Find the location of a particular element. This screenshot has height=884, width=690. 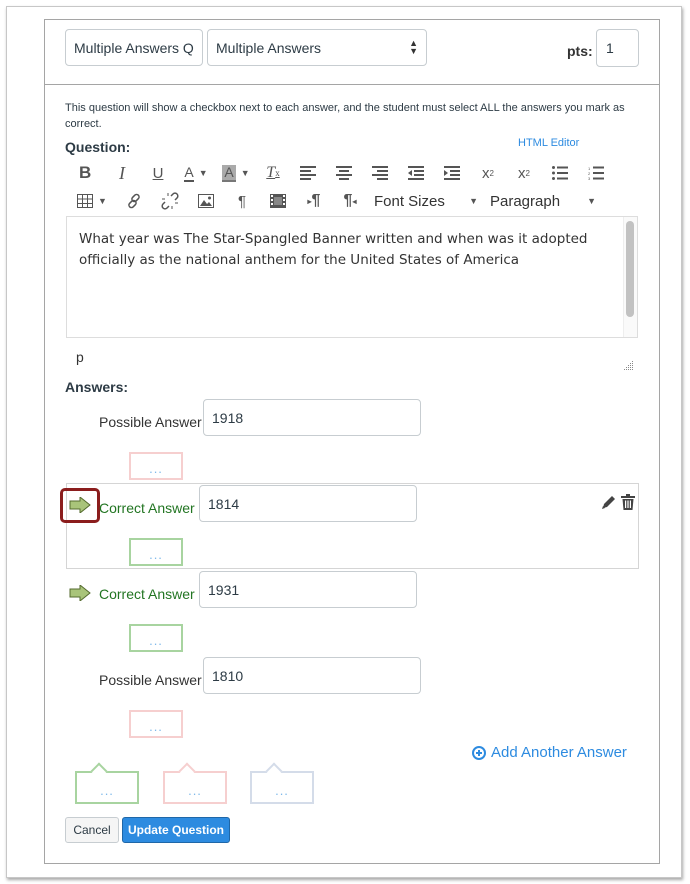

answer-input: 1931 is located at coordinates (308, 589).